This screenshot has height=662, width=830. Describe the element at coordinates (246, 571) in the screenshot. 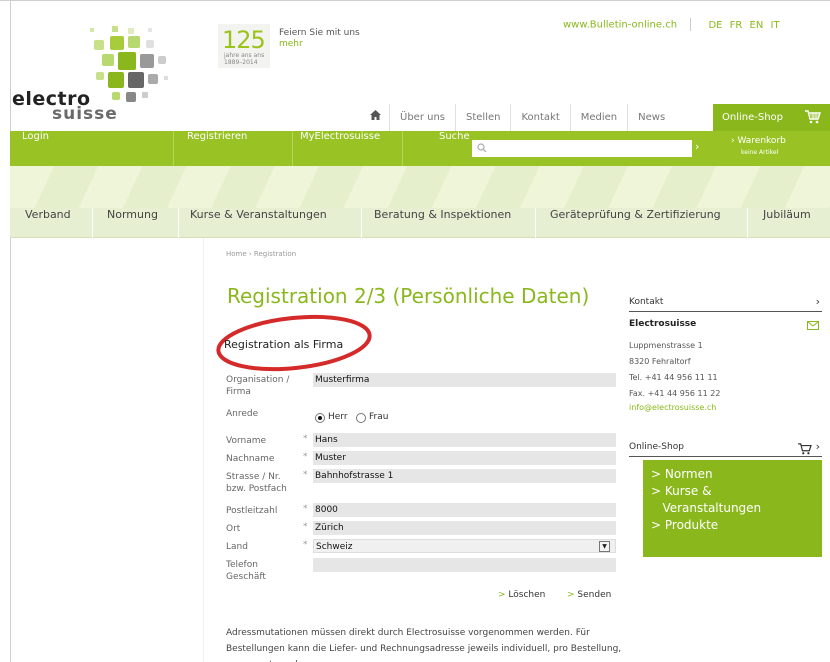

I see `telefon-label: Telefon Geschäft` at that location.